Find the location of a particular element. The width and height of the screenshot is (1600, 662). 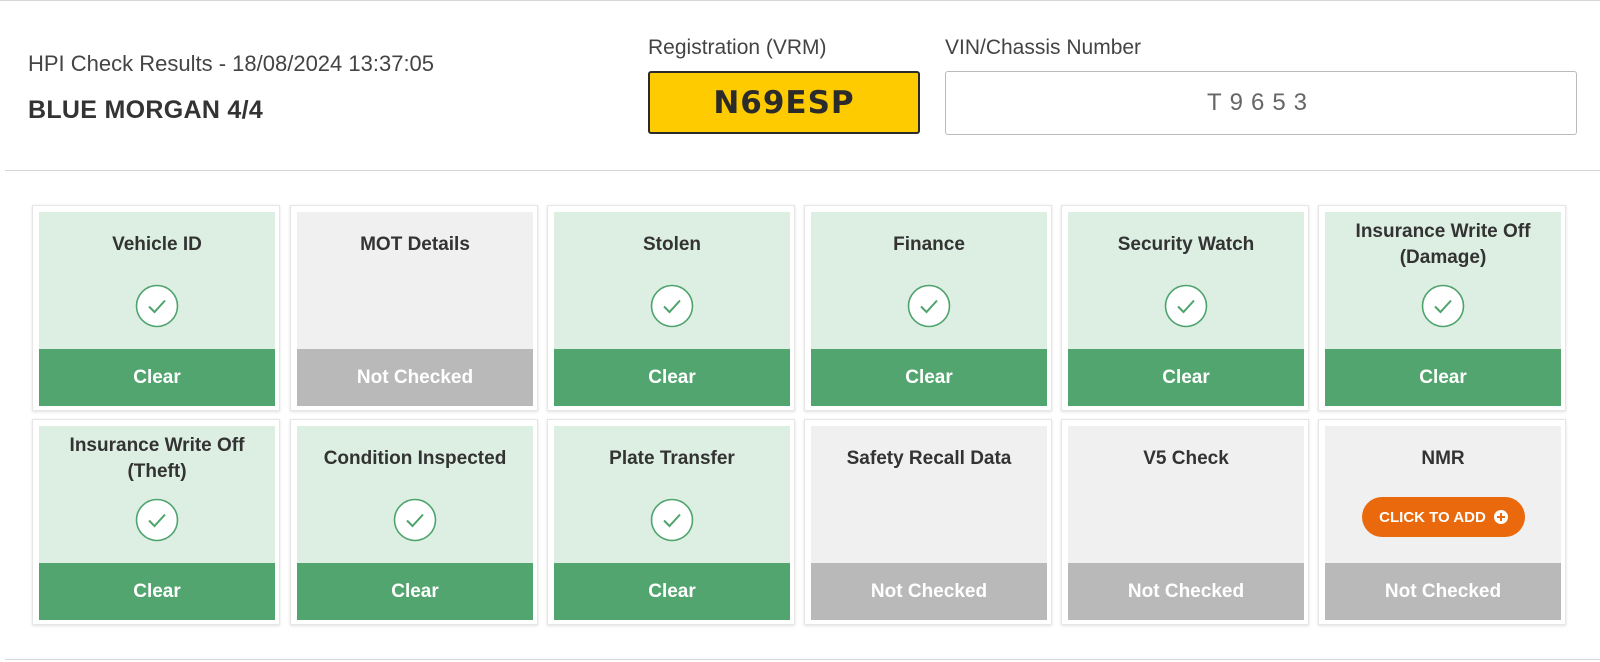

vehicle-name: BLUE MORGAN 4/4 is located at coordinates (146, 110).